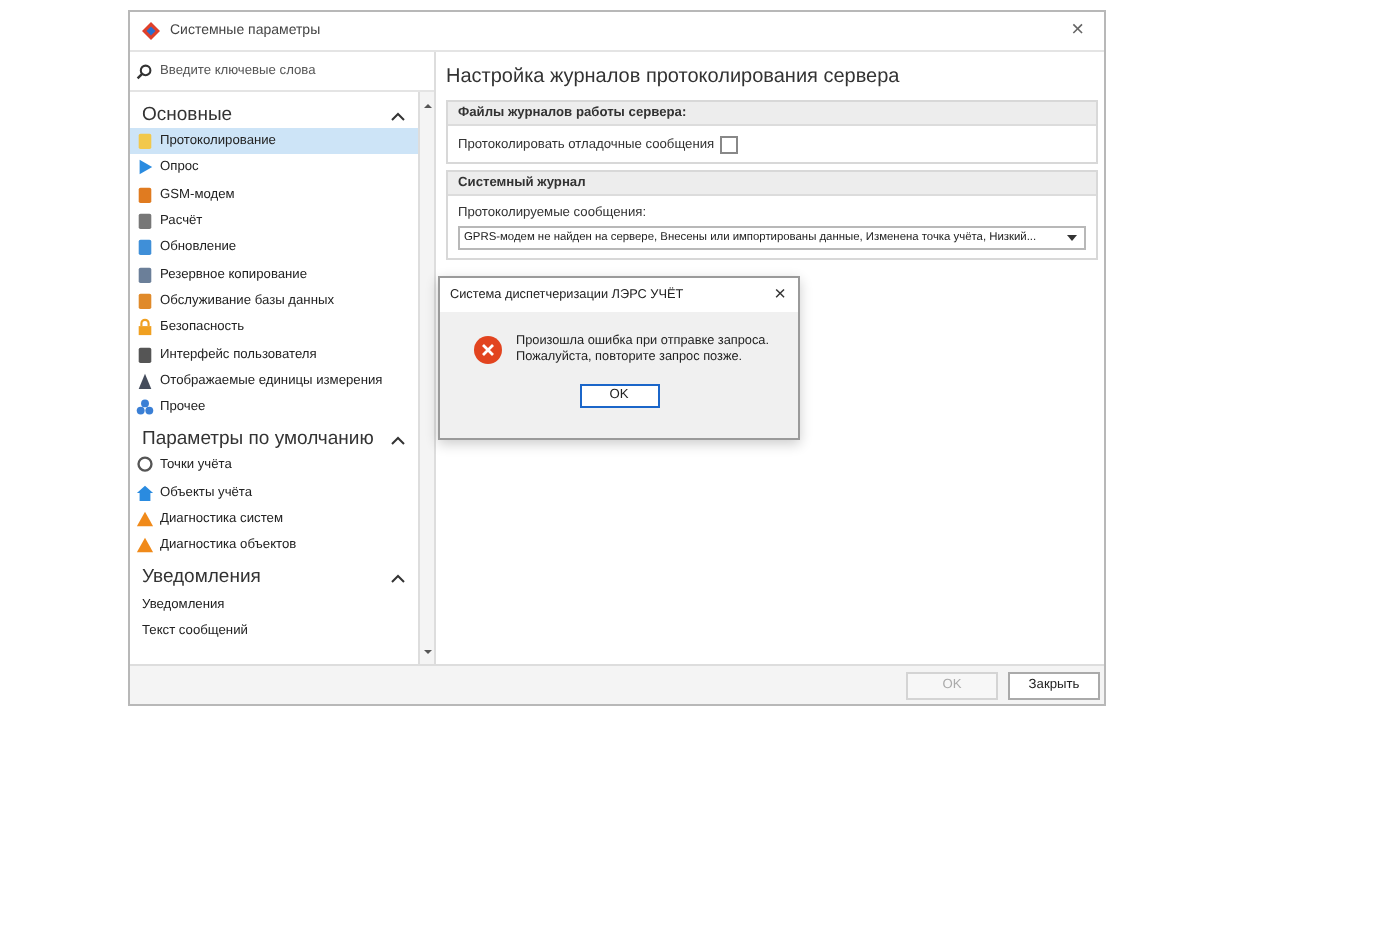 Image resolution: width=1380 pixels, height=940 pixels. I want to click on lock-icon, so click(145, 327).